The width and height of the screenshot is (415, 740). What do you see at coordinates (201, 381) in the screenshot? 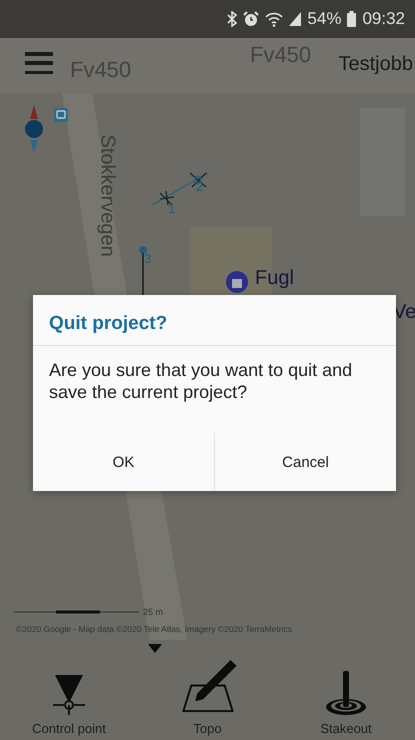
I see `dialog-message: Are you sure that you want to quit and save the current project?` at bounding box center [201, 381].